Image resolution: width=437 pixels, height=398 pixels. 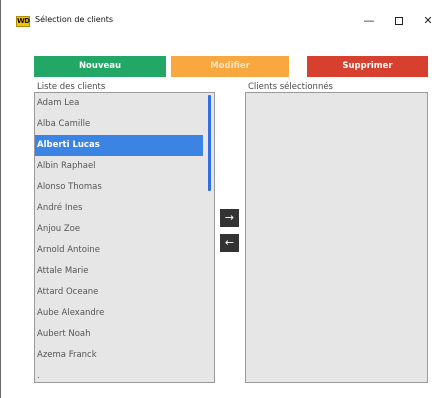 What do you see at coordinates (119, 374) in the screenshot?
I see `list-item: .` at bounding box center [119, 374].